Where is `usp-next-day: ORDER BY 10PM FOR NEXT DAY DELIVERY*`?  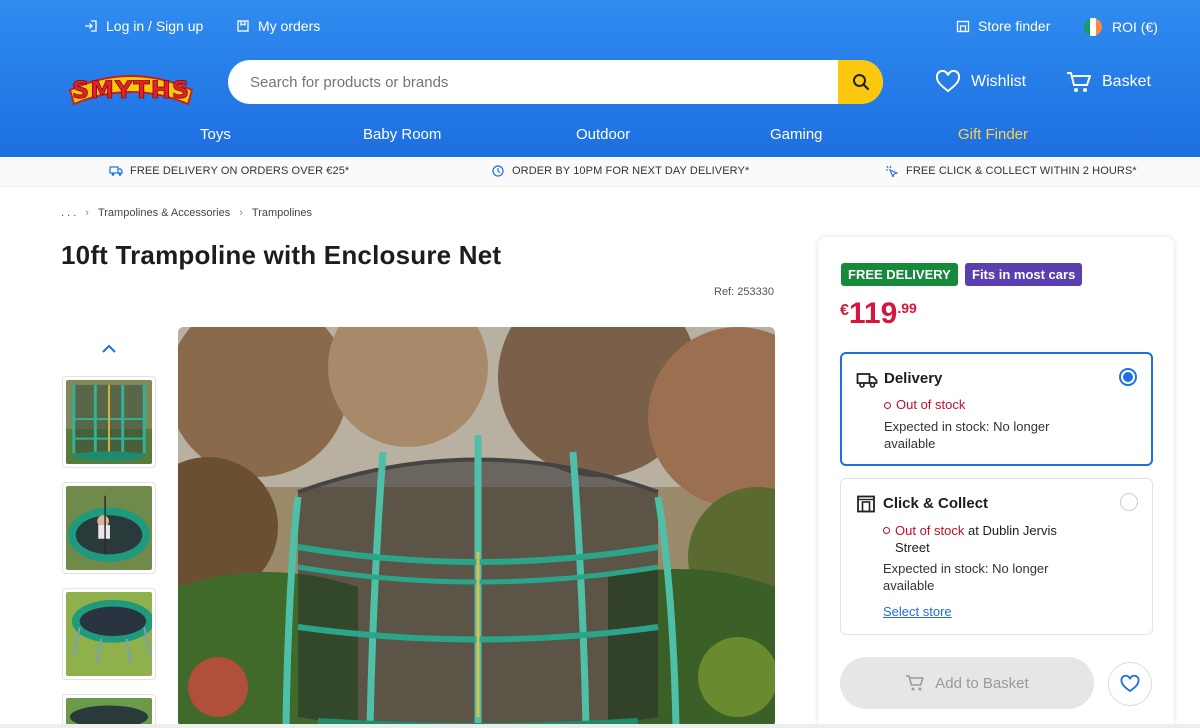
usp-next-day: ORDER BY 10PM FOR NEXT DAY DELIVERY* is located at coordinates (620, 171).